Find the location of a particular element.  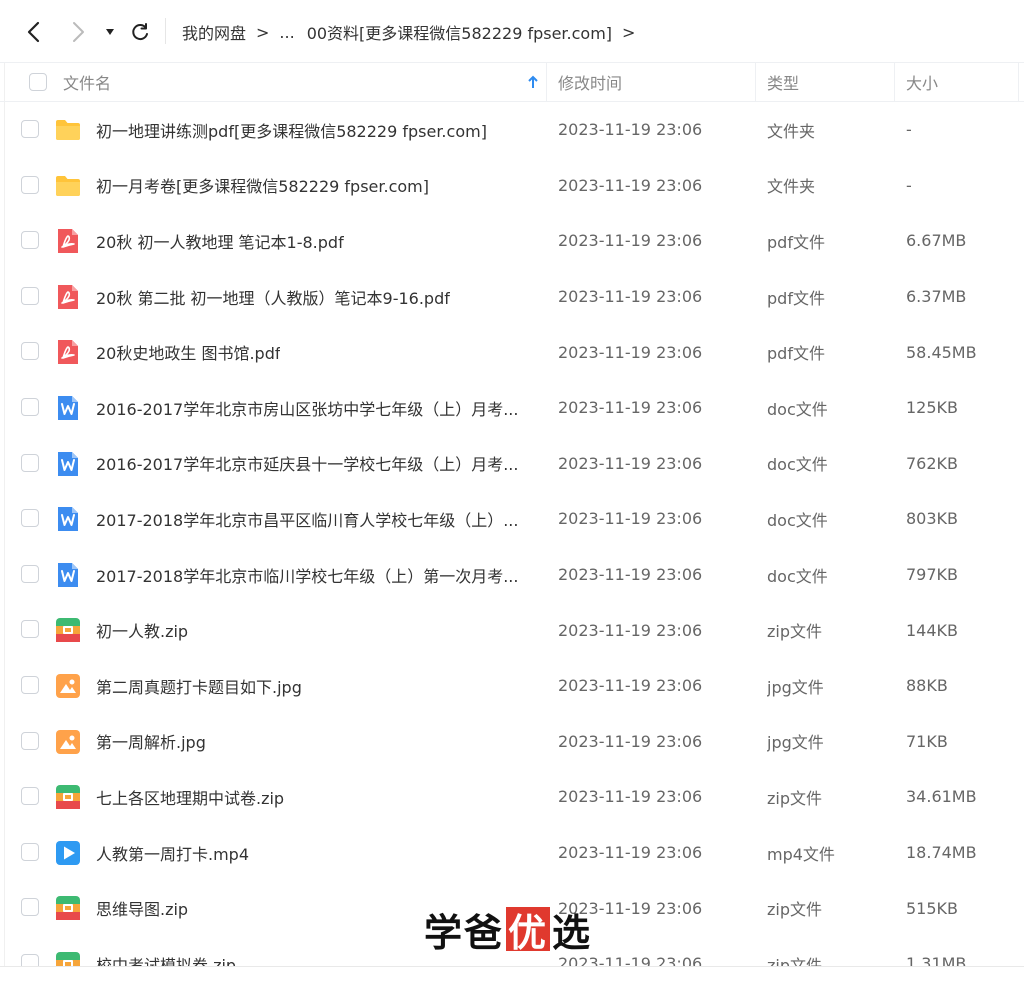

chevron-left-icon is located at coordinates (33, 32).